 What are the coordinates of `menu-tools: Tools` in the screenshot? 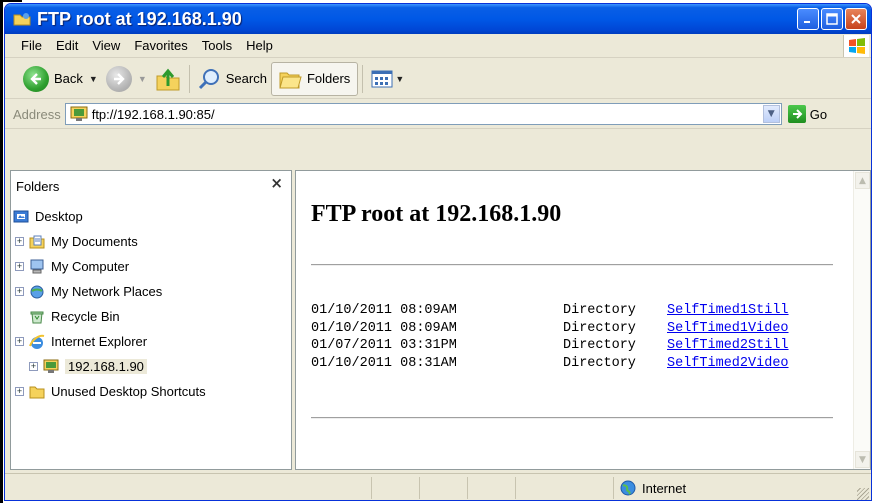 It's located at (217, 45).